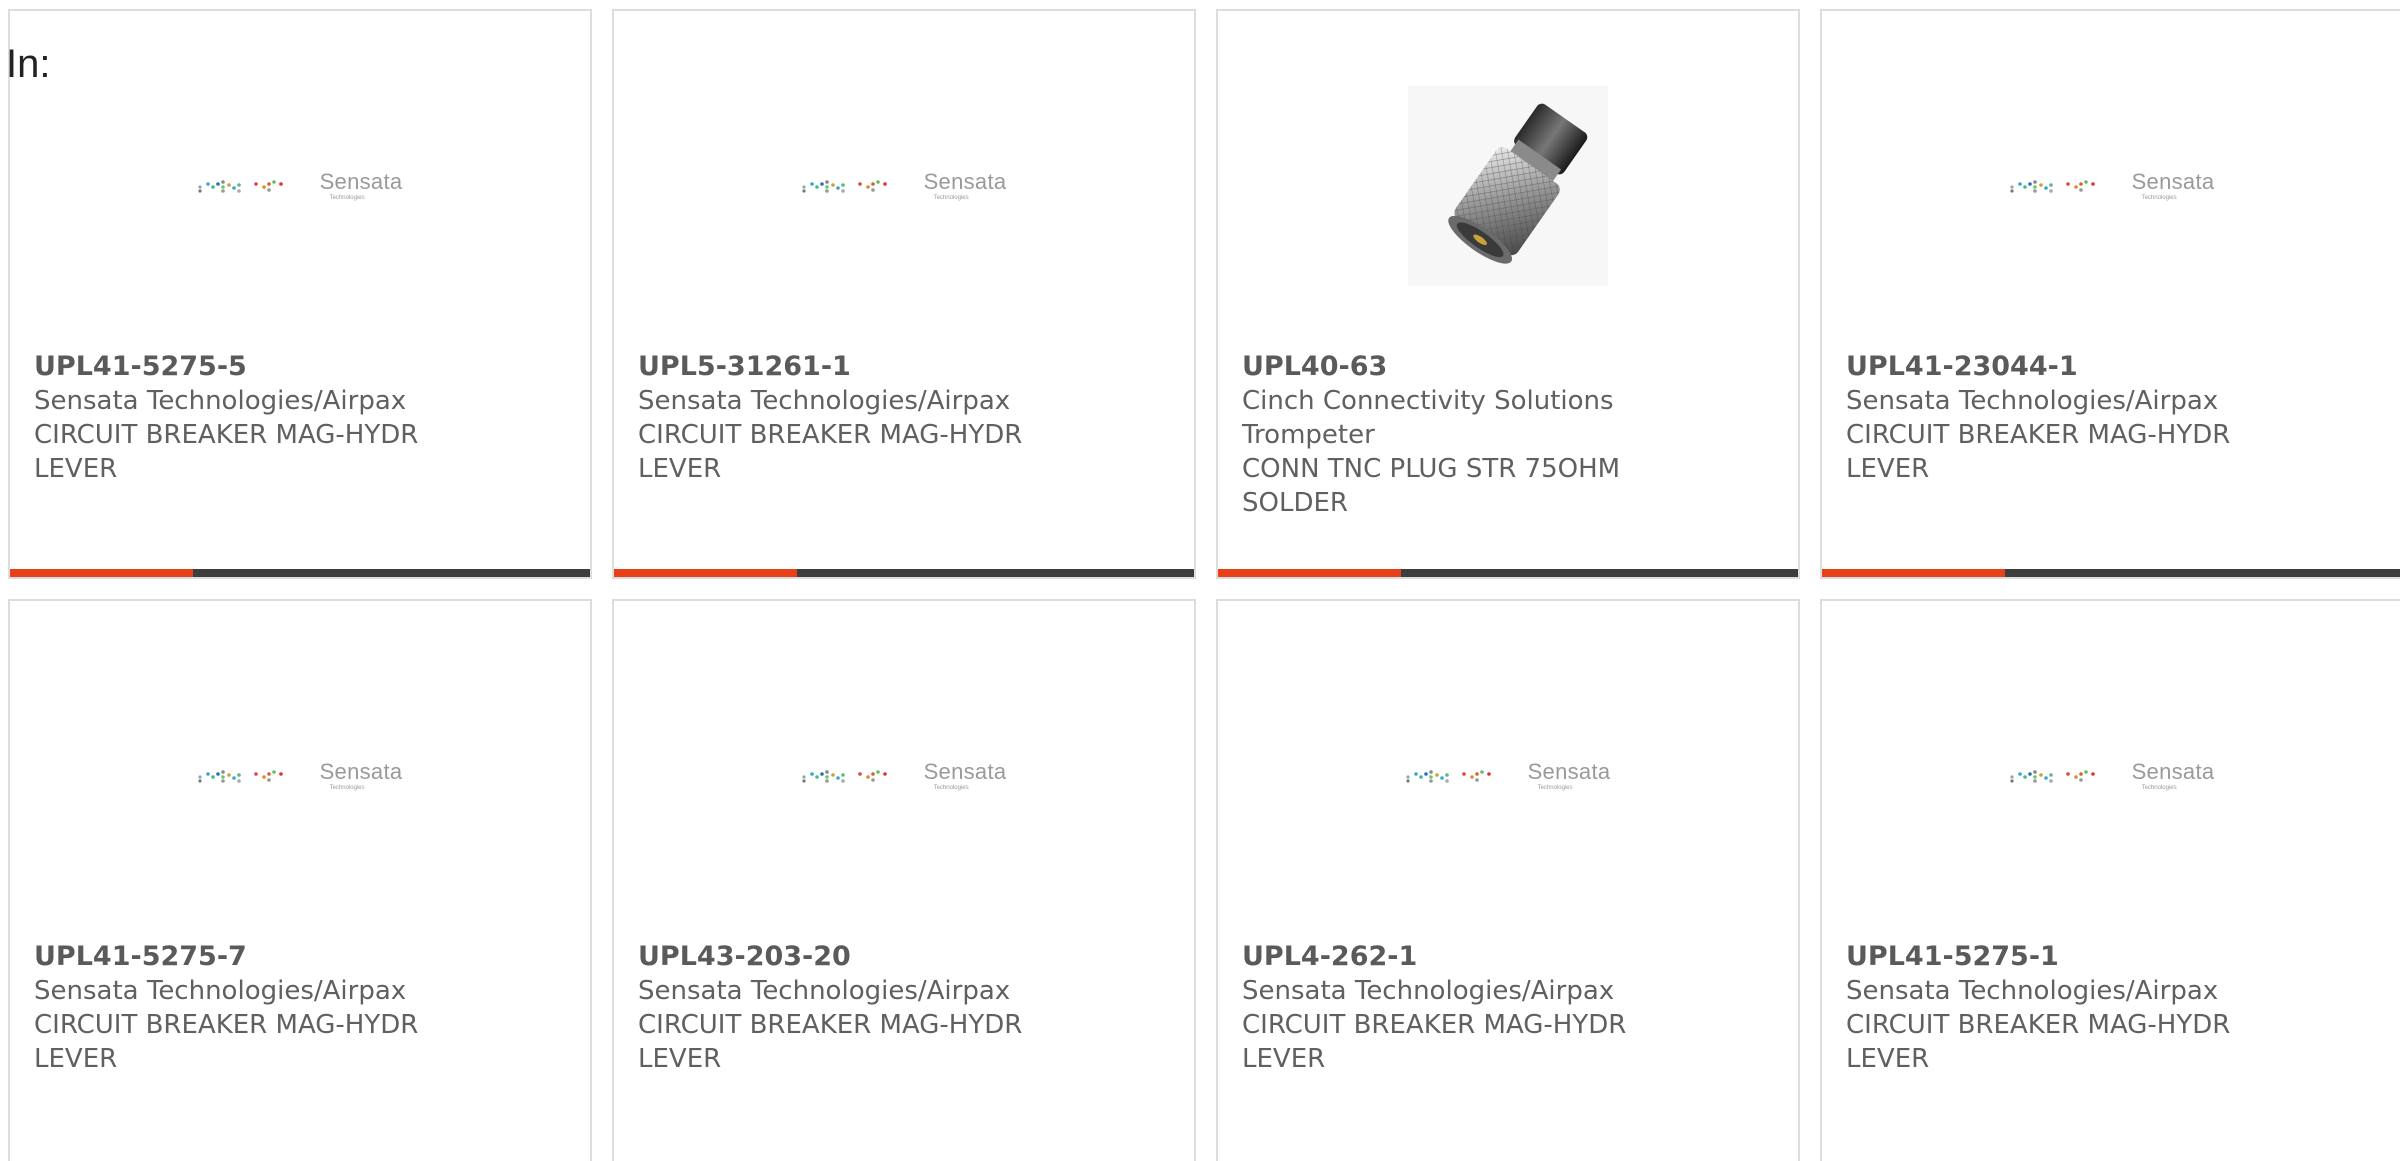 This screenshot has width=2400, height=1161. I want to click on part-number: UPL41-23044-1, so click(2112, 367).